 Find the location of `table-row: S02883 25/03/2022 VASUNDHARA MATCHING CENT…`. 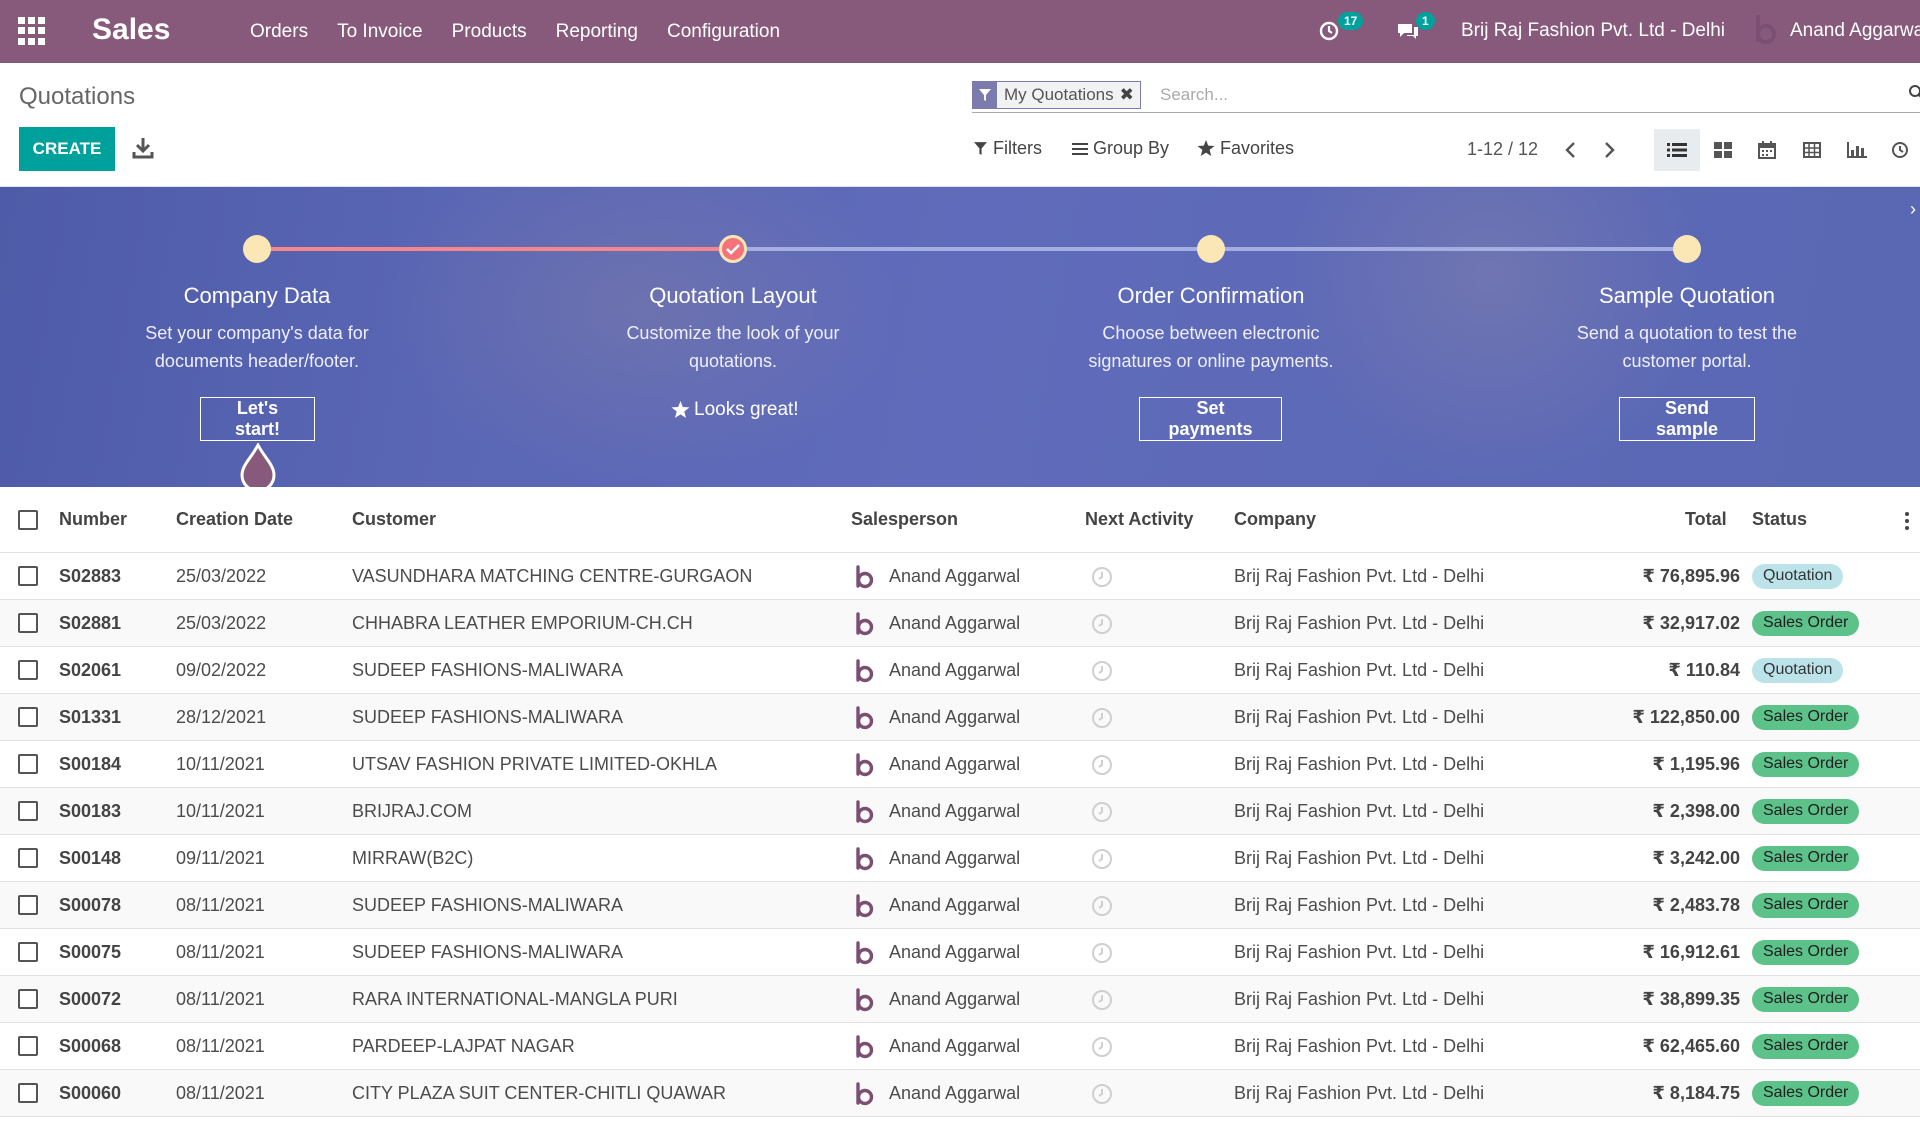

table-row: S02883 25/03/2022 VASUNDHARA MATCHING CENT… is located at coordinates (960, 576).